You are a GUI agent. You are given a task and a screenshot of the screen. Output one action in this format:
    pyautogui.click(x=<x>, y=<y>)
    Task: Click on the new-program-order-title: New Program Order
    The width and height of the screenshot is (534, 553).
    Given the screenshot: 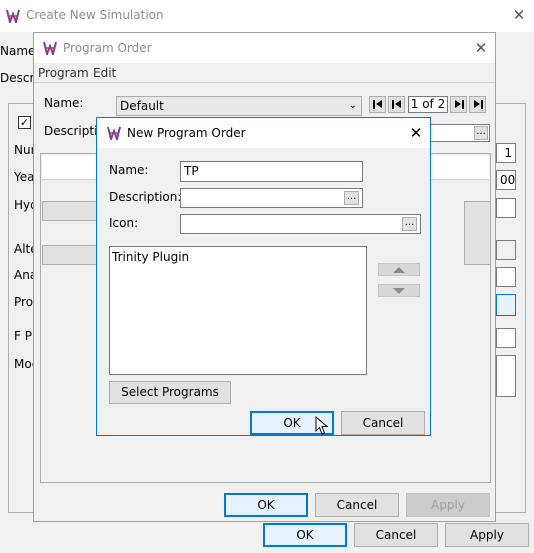 What is the action you would take?
    pyautogui.click(x=186, y=133)
    